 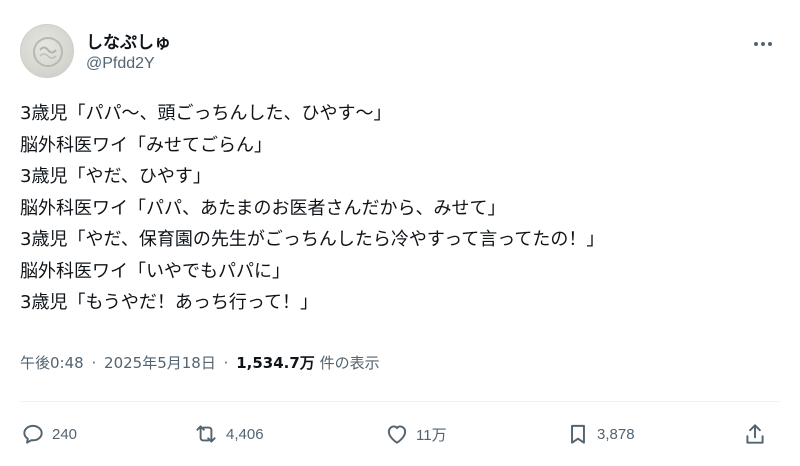 I want to click on share-button, so click(x=755, y=434).